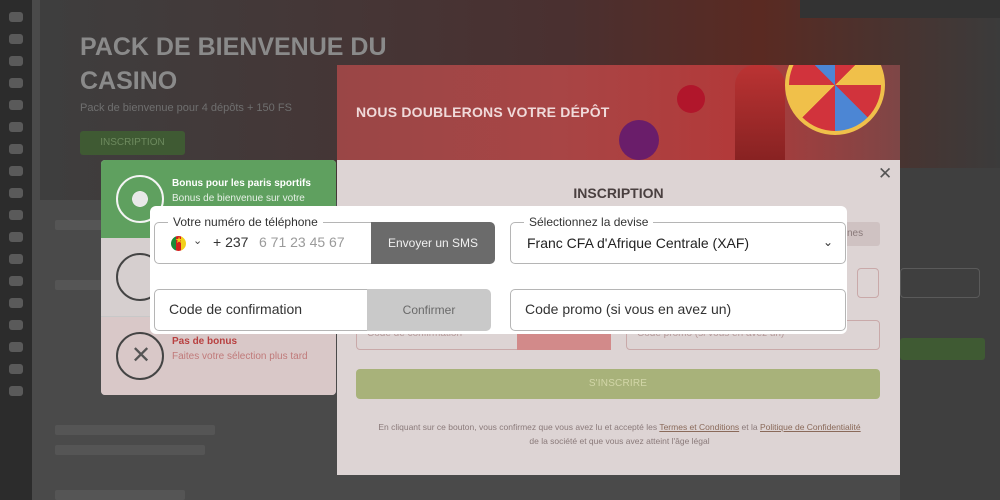  I want to click on confirm-button: Confirmer, so click(429, 310).